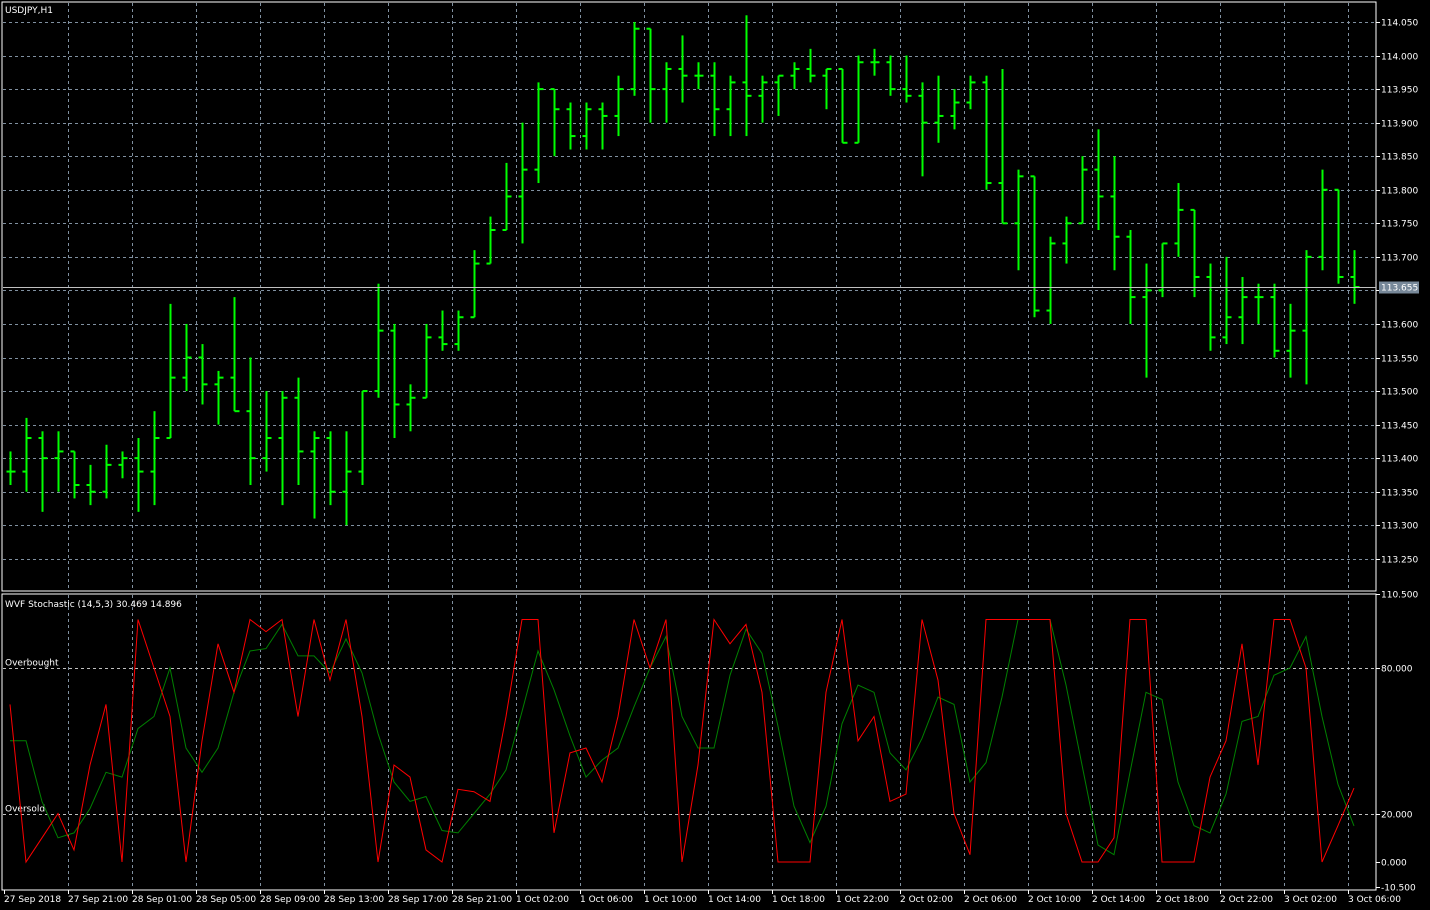 This screenshot has width=1430, height=910. Describe the element at coordinates (1118, 900) in the screenshot. I see `time-tick-label: 2 Oct 14:00` at that location.